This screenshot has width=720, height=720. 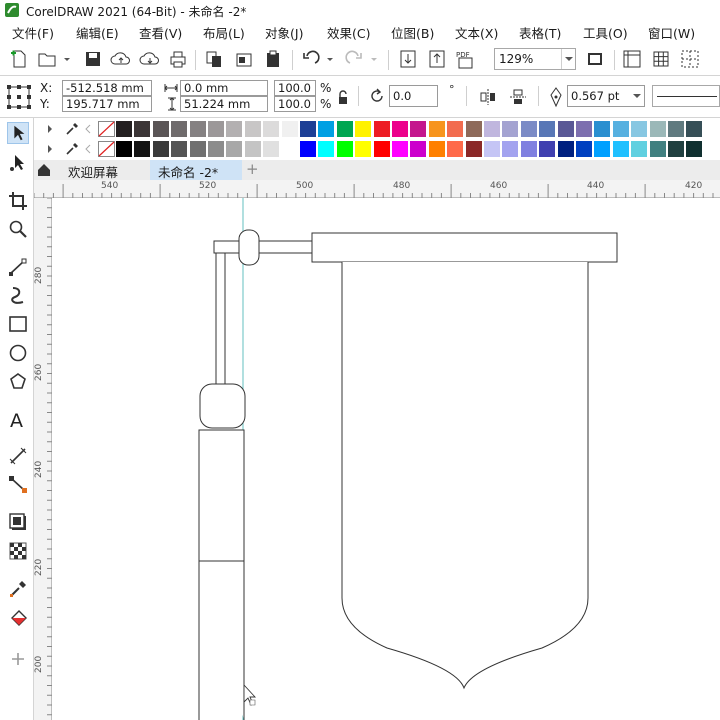 What do you see at coordinates (595, 59) in the screenshot?
I see `full-screen-icon` at bounding box center [595, 59].